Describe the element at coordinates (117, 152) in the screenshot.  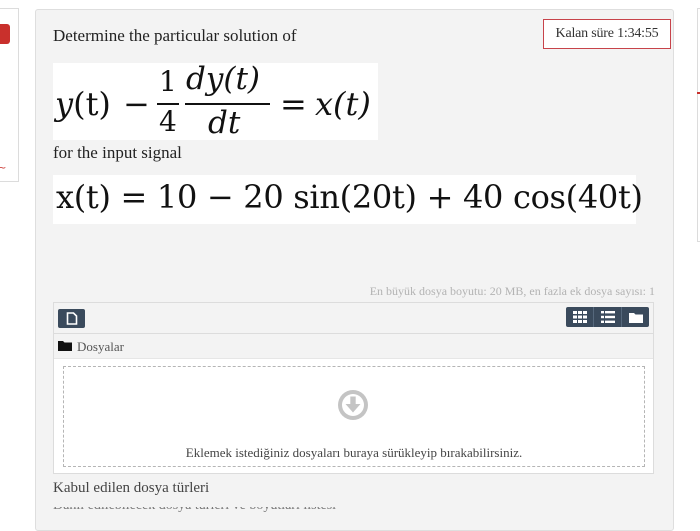
I see `input-signal-label: for the input signal` at that location.